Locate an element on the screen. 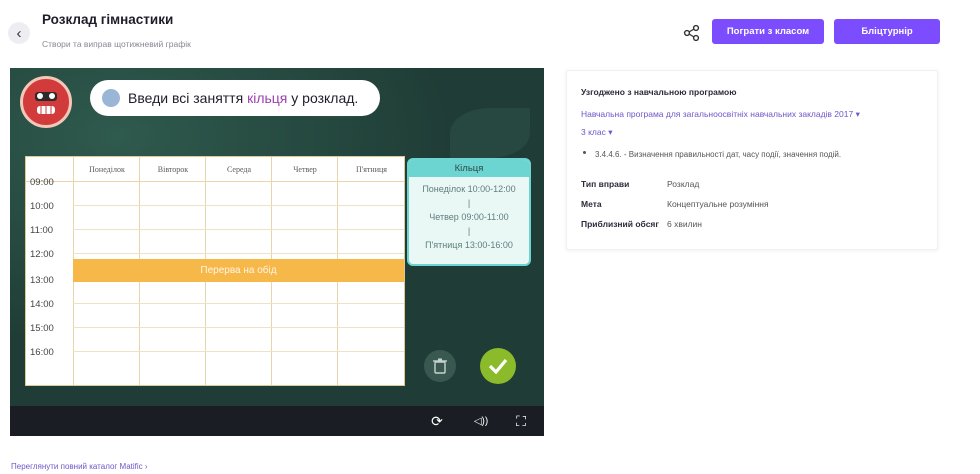  activity-card-line: Четвер 09:00-11:00 is located at coordinates (469, 217).